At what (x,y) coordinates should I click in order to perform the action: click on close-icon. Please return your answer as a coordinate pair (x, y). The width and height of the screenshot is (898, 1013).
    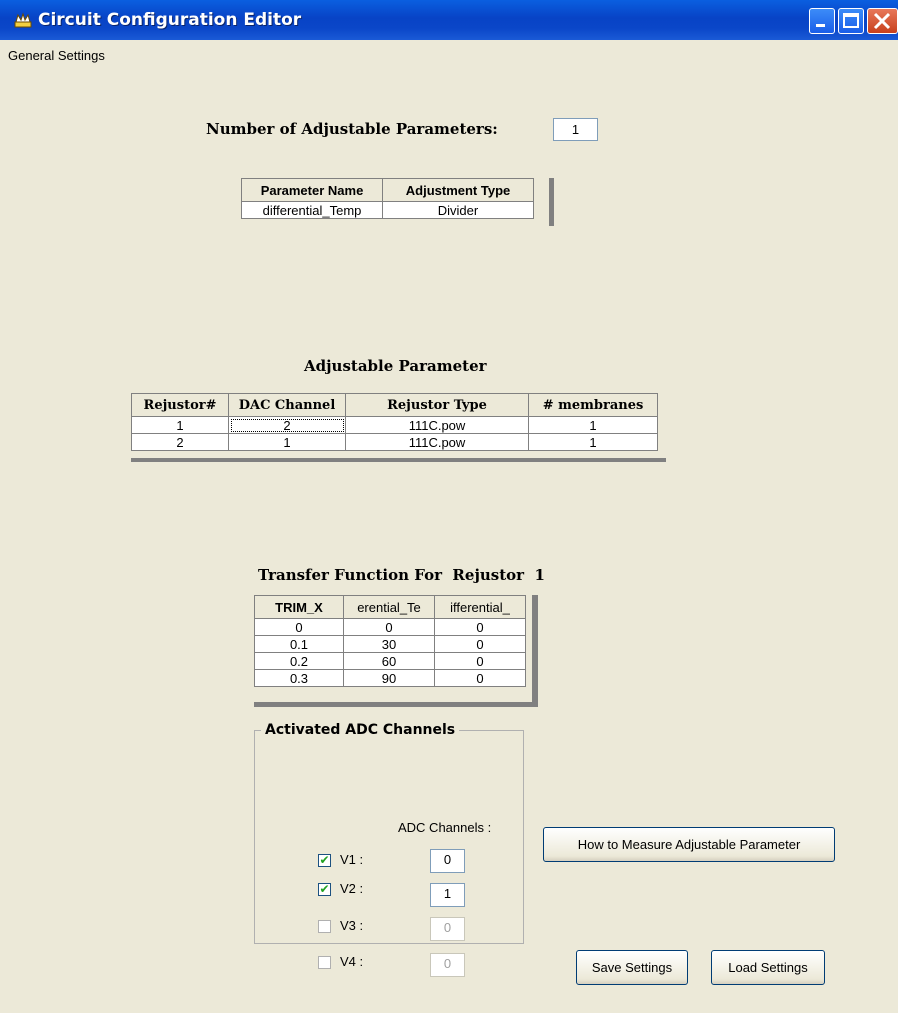
    Looking at the image, I should click on (882, 21).